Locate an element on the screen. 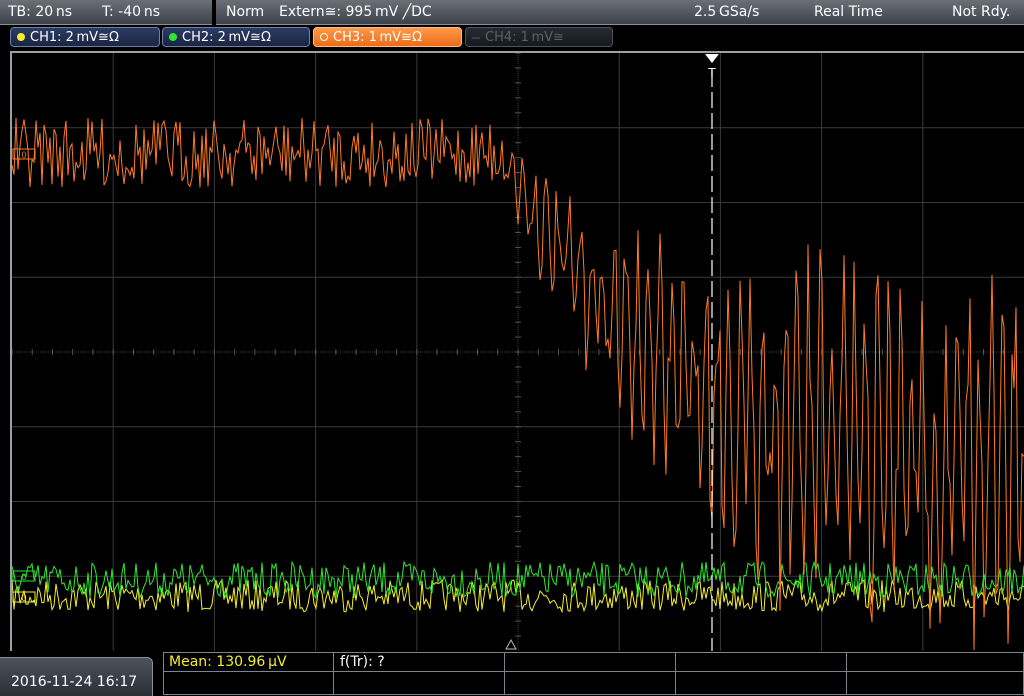  acquisition-mode: Real Time is located at coordinates (848, 12).